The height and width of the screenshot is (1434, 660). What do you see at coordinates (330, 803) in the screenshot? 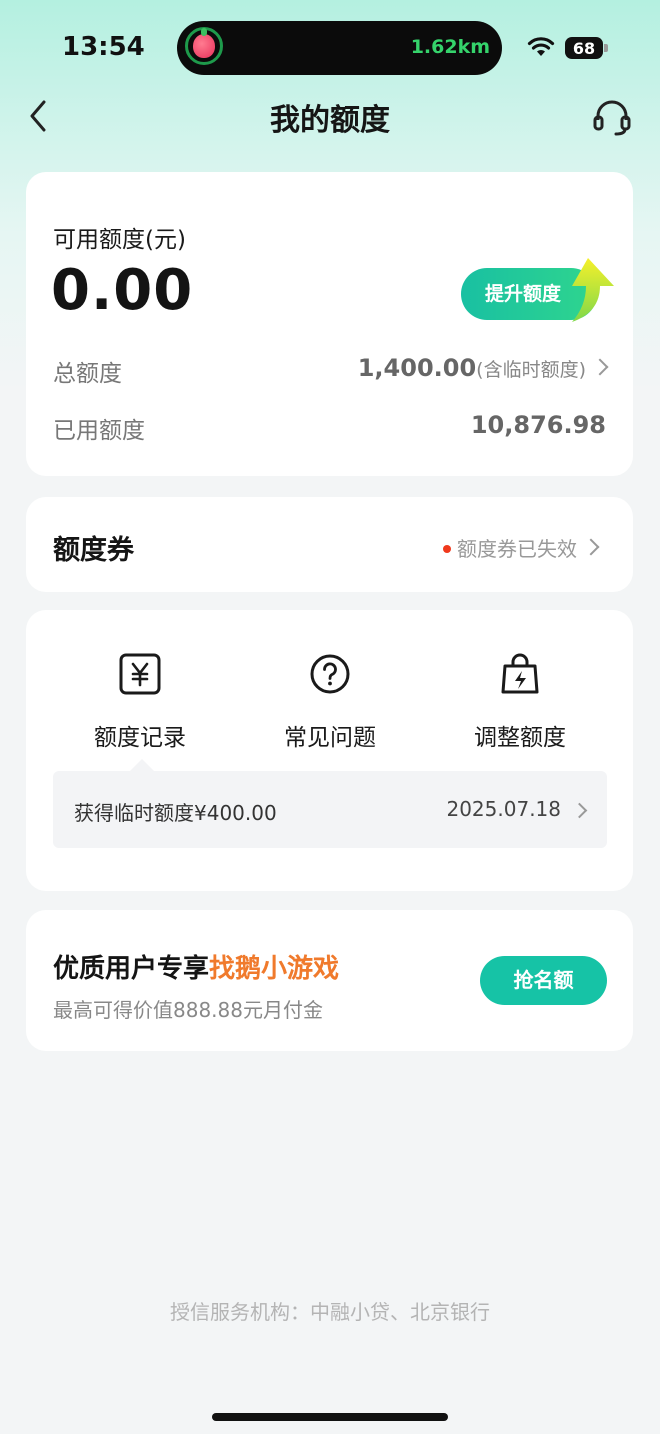
I see `latest-record-item: 获得临时额度¥400.00 2025.07.18` at bounding box center [330, 803].